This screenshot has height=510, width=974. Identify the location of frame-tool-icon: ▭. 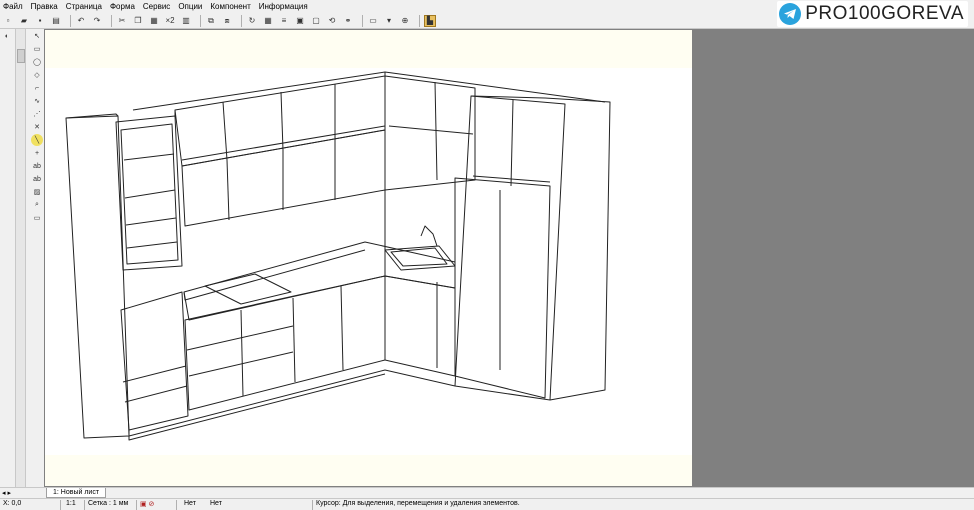
(37, 218).